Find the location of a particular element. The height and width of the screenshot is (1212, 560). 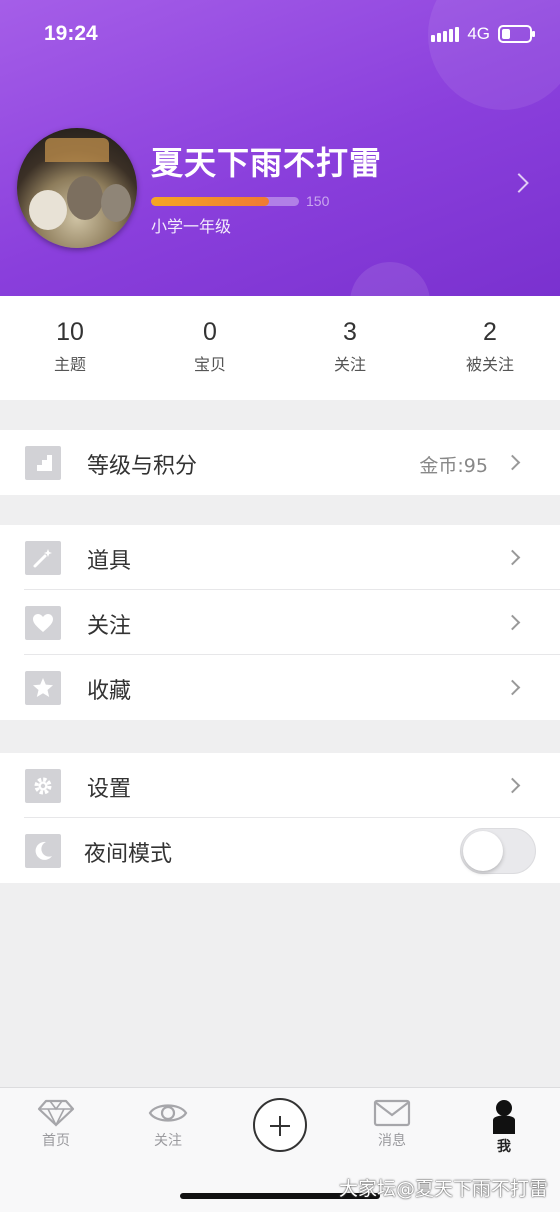

menu-item-label: 道具 is located at coordinates (109, 561).